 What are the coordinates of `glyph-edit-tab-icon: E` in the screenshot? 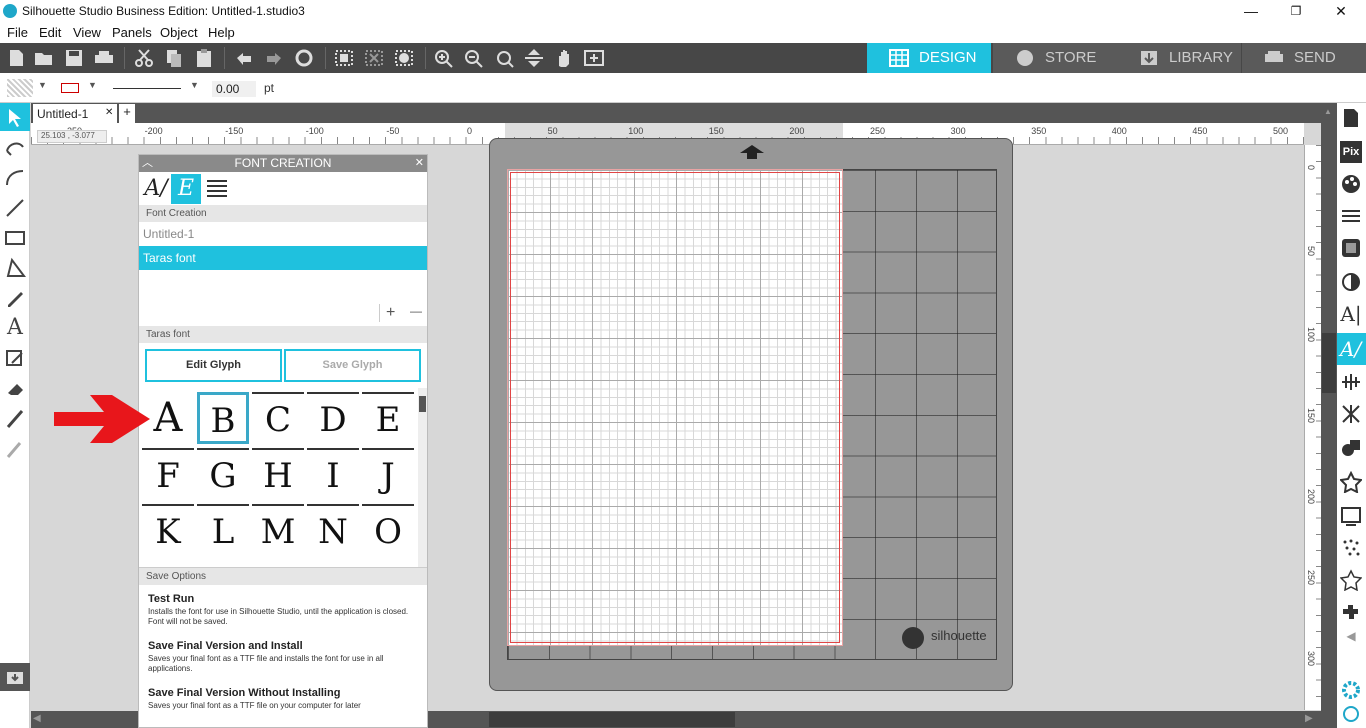 It's located at (186, 189).